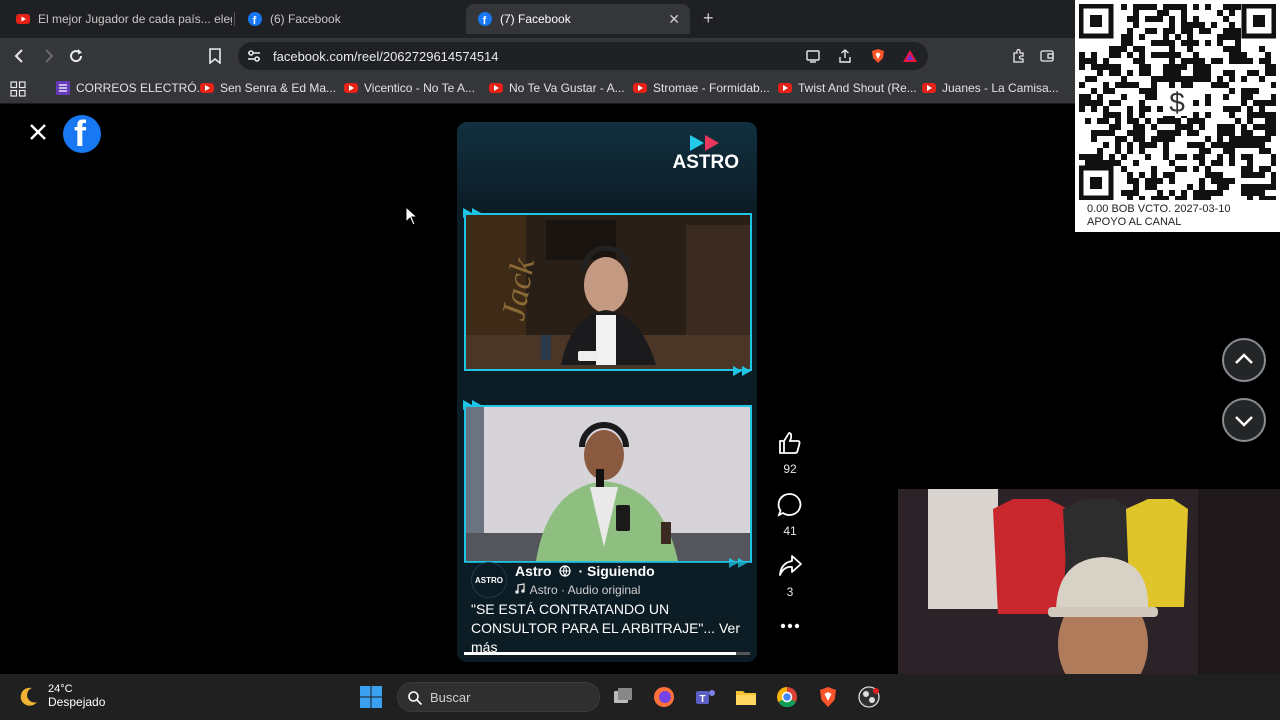  What do you see at coordinates (48, 56) in the screenshot?
I see `forward-button` at bounding box center [48, 56].